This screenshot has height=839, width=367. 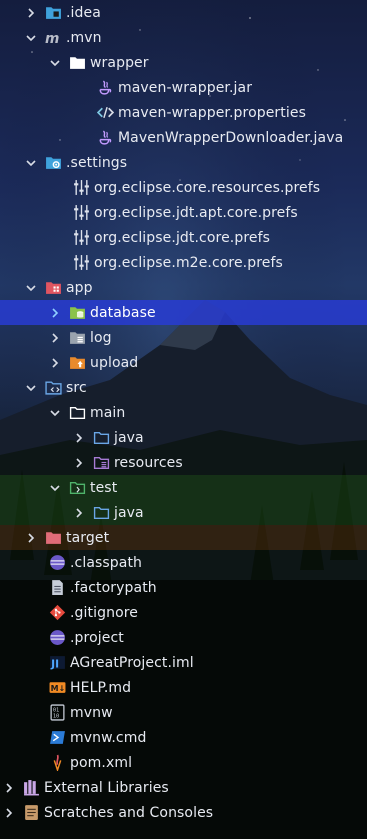 I want to click on idea-folder-icon, so click(x=53, y=13).